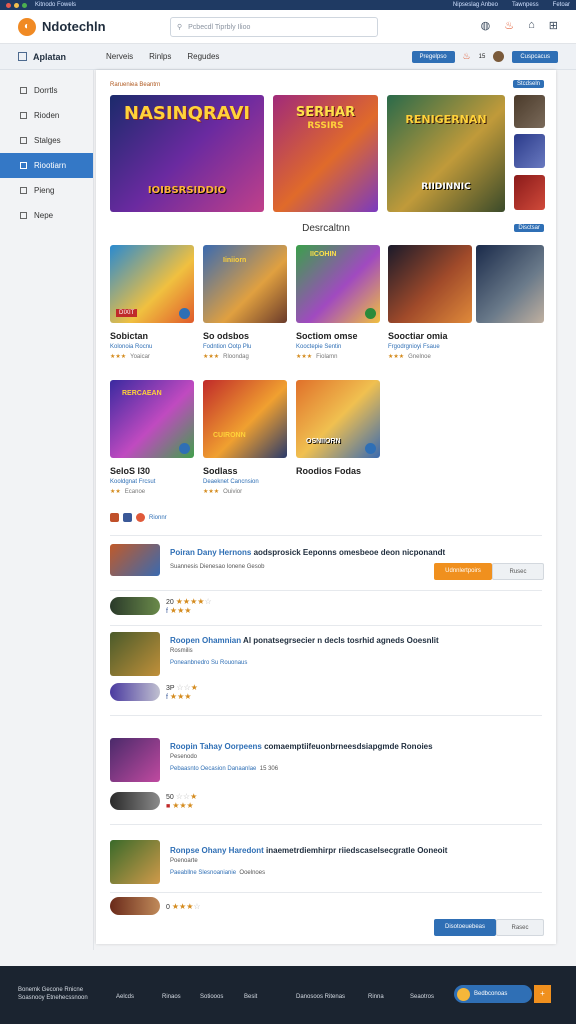  I want to click on rating-row: 3P ☆☆★ f ★★★, so click(154, 692).